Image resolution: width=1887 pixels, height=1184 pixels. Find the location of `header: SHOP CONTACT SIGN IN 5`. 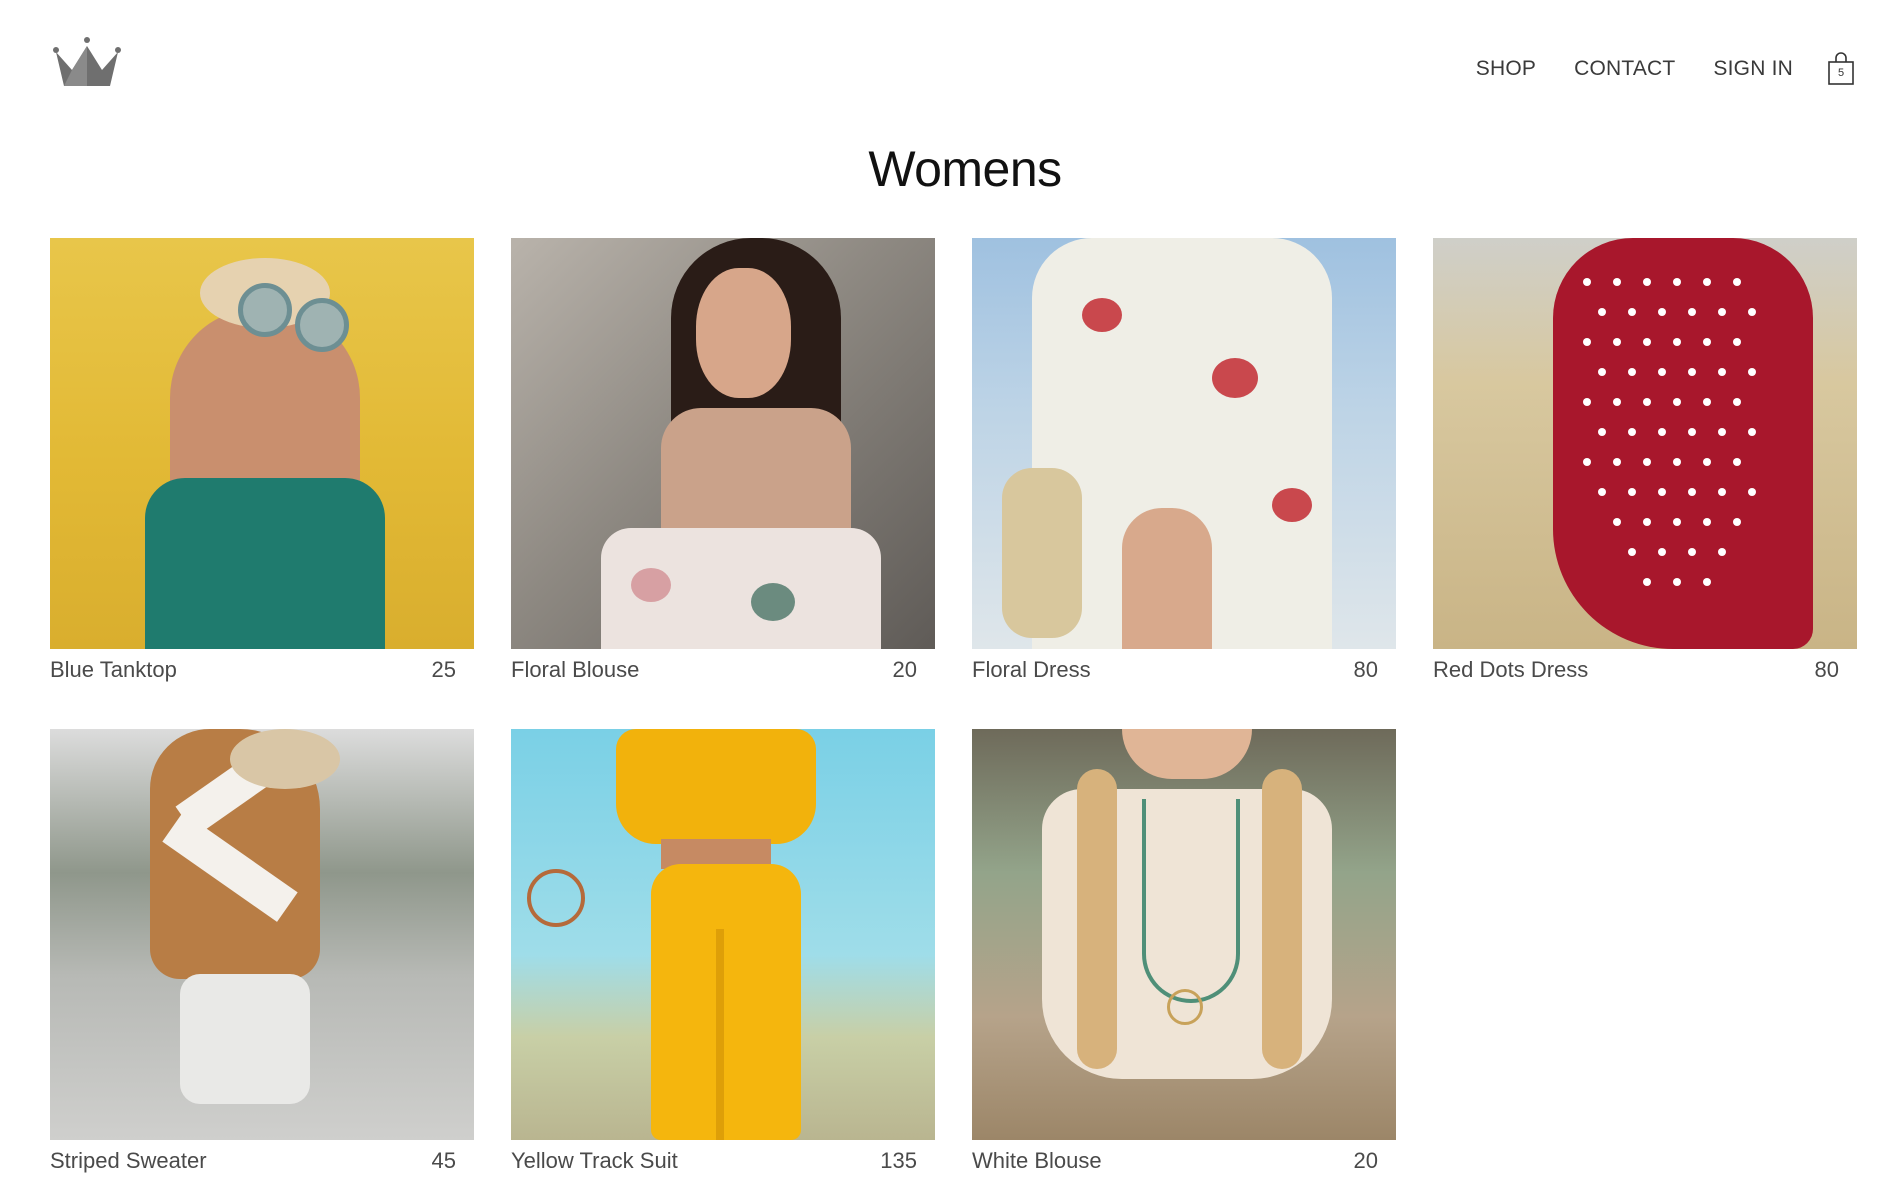

header: SHOP CONTACT SIGN IN 5 is located at coordinates (943, 65).